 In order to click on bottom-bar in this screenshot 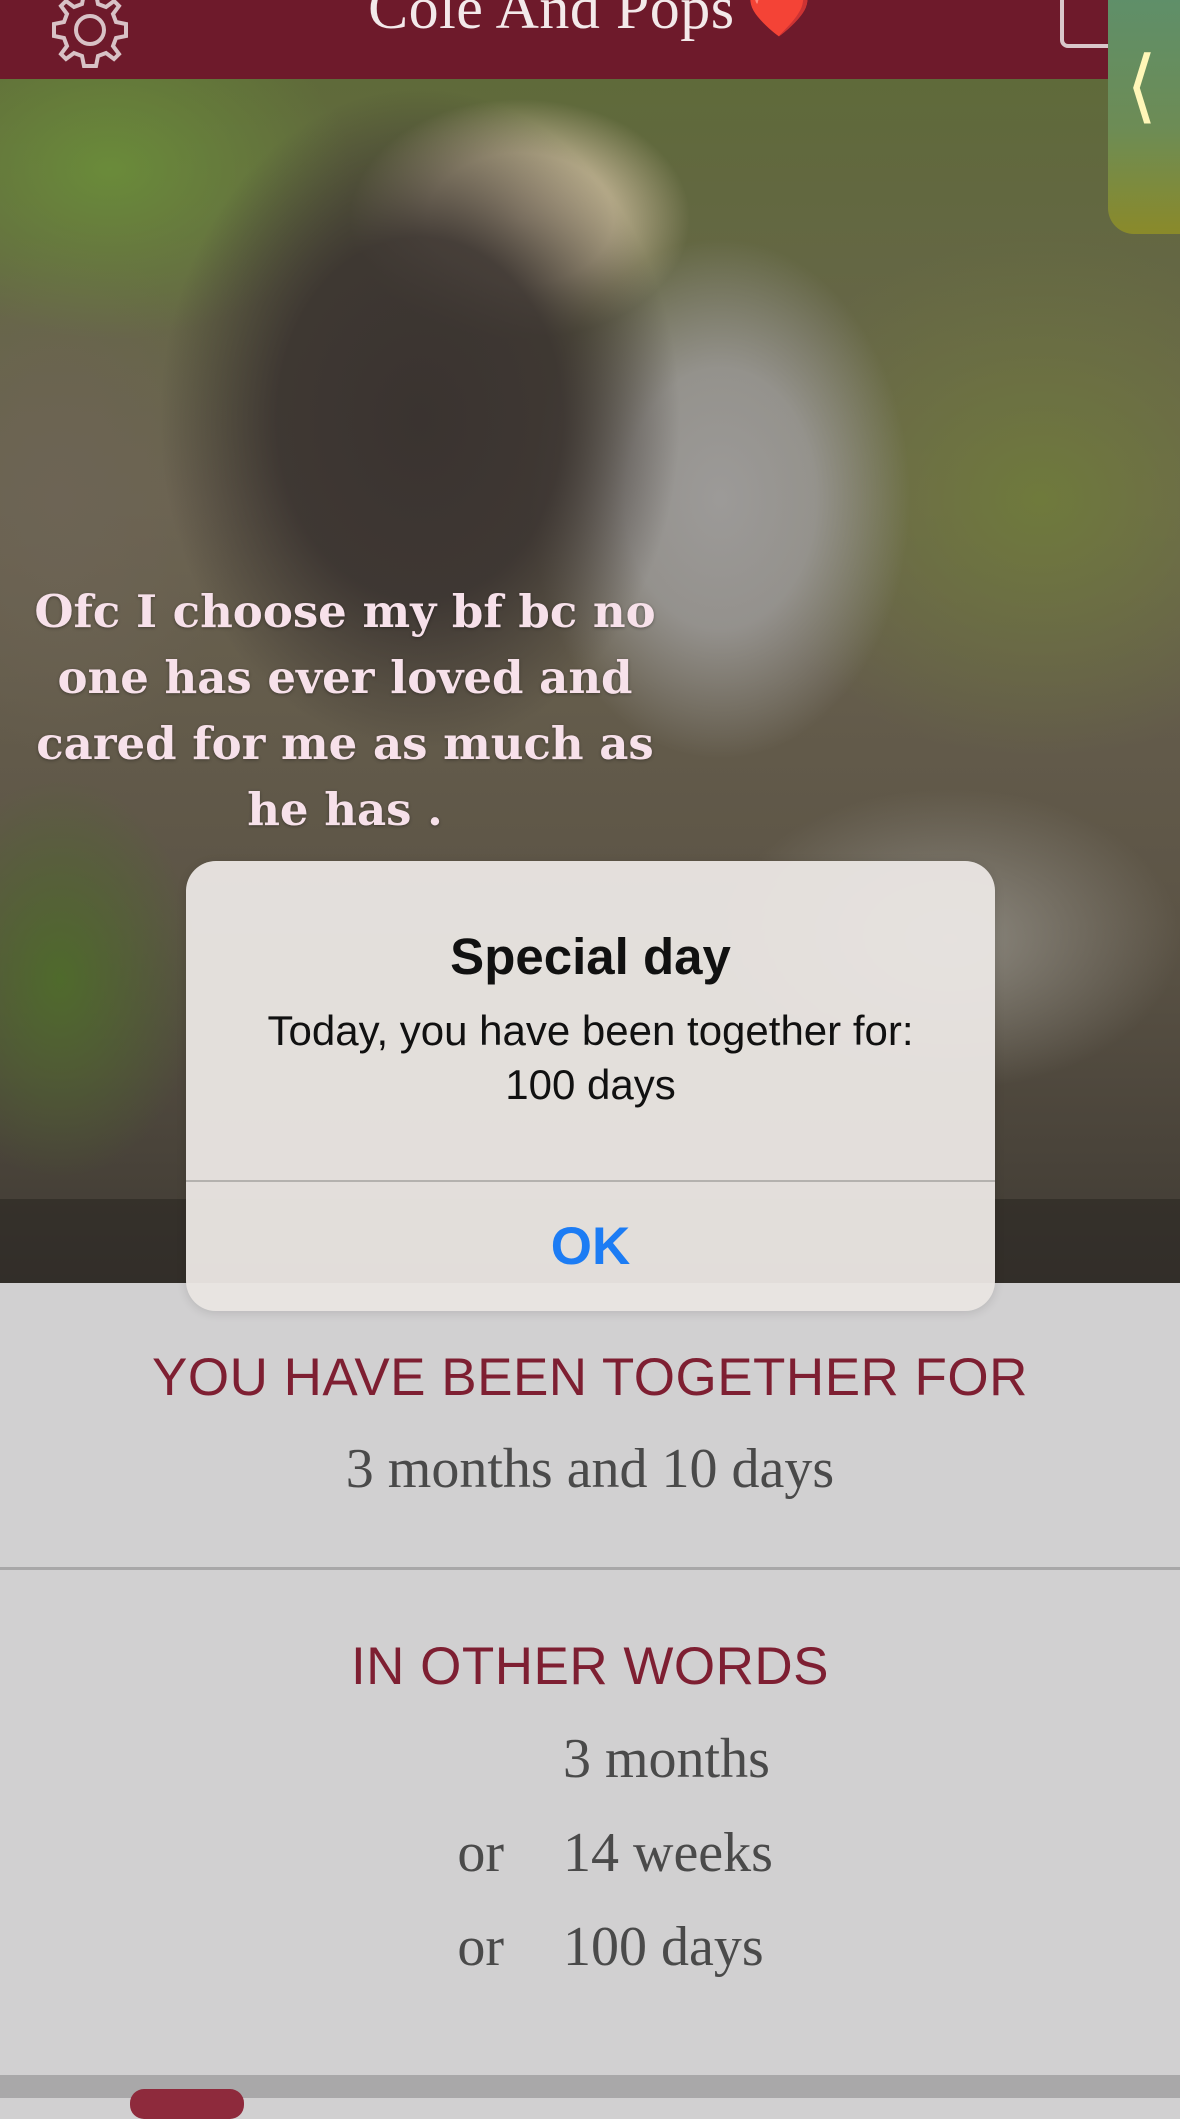, I will do `click(590, 2097)`.